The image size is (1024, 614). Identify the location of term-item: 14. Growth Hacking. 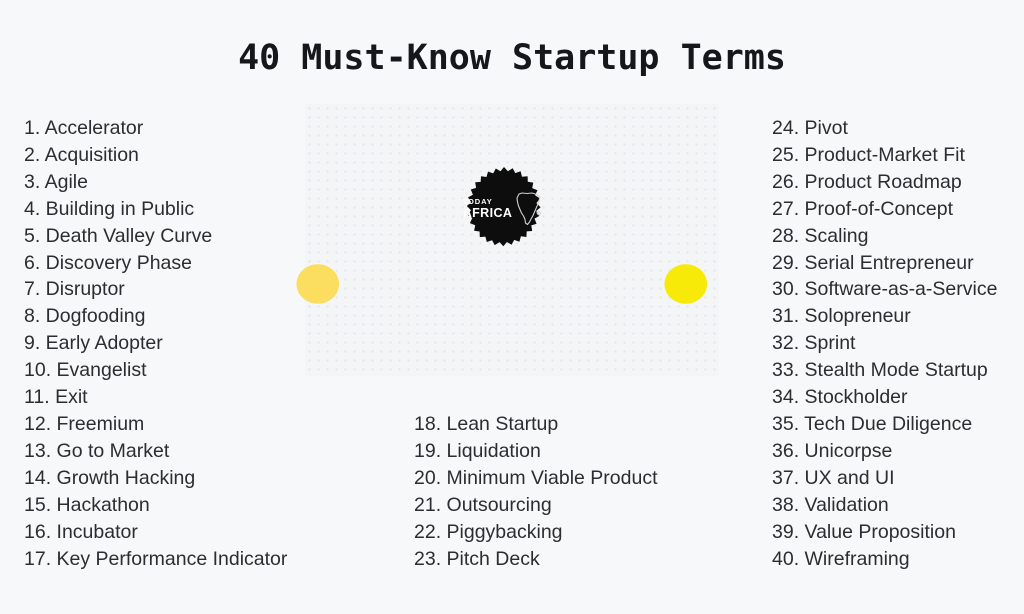
(110, 477).